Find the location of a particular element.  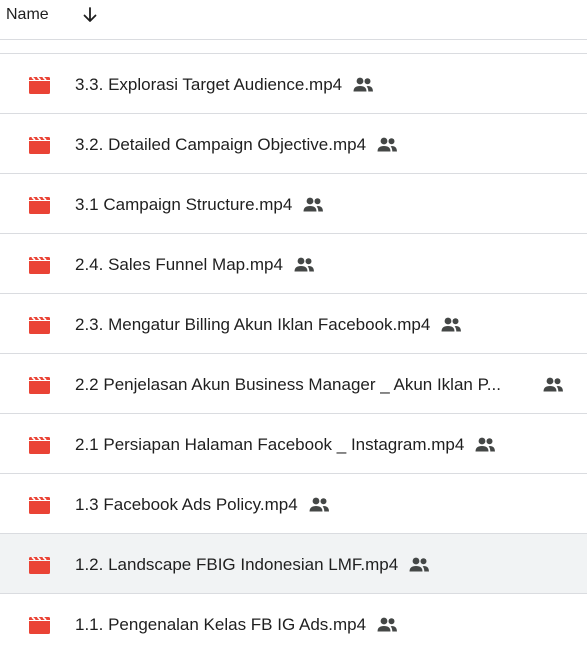

file-row: 1.2. Landscape FBIG Indonesian LMF.mp4 is located at coordinates (293, 563).